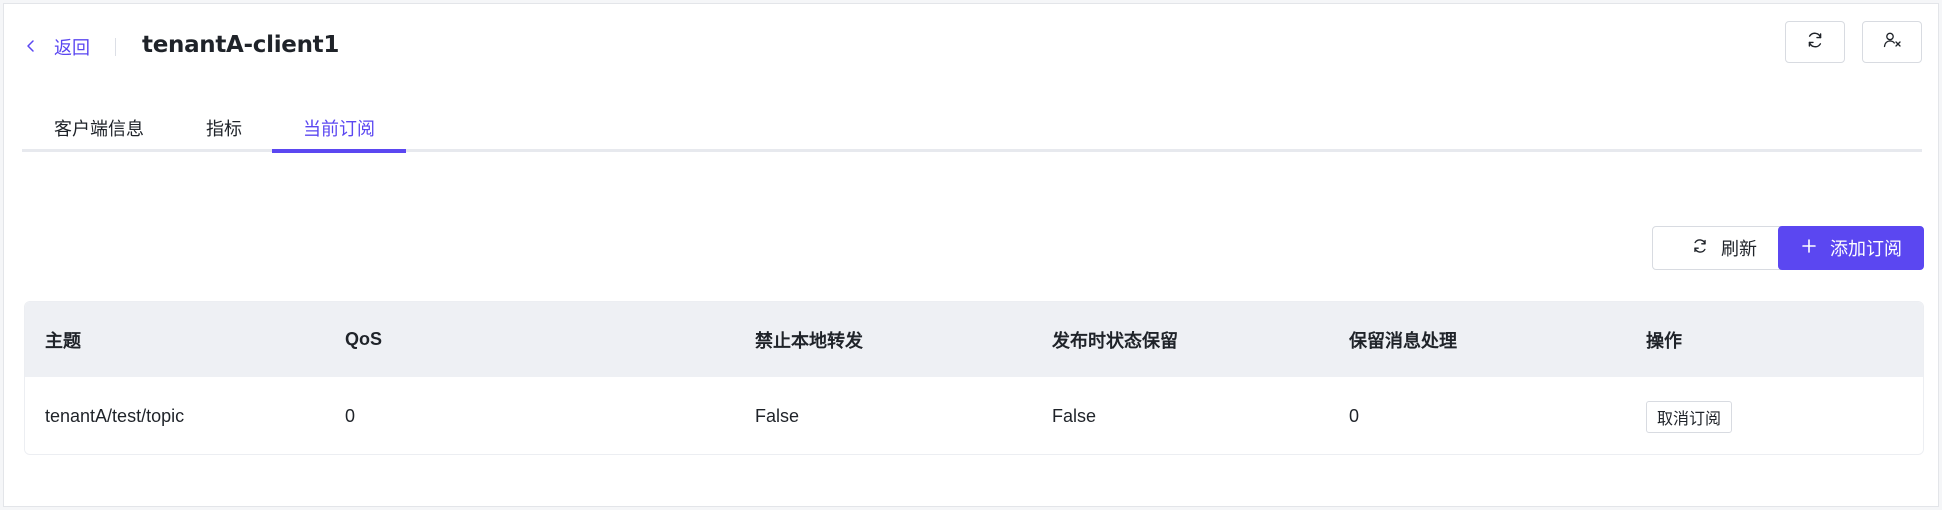 The width and height of the screenshot is (1942, 510). I want to click on plus-icon, so click(1809, 248).